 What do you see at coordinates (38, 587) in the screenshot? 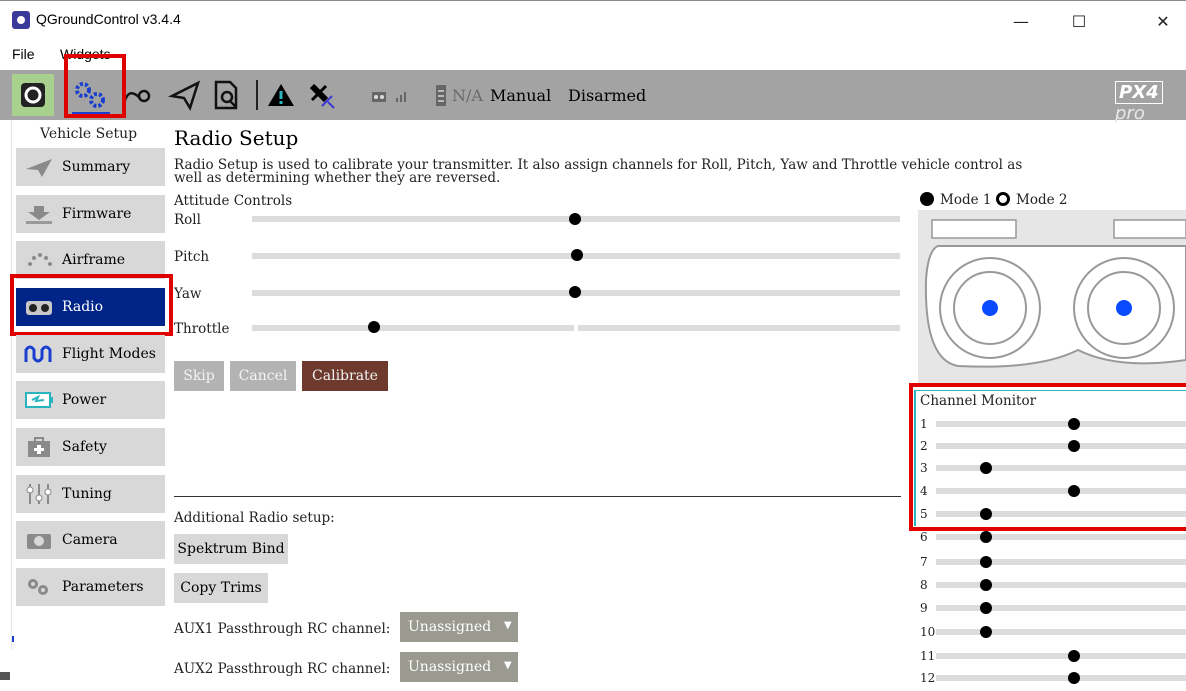
I see `gears-icon` at bounding box center [38, 587].